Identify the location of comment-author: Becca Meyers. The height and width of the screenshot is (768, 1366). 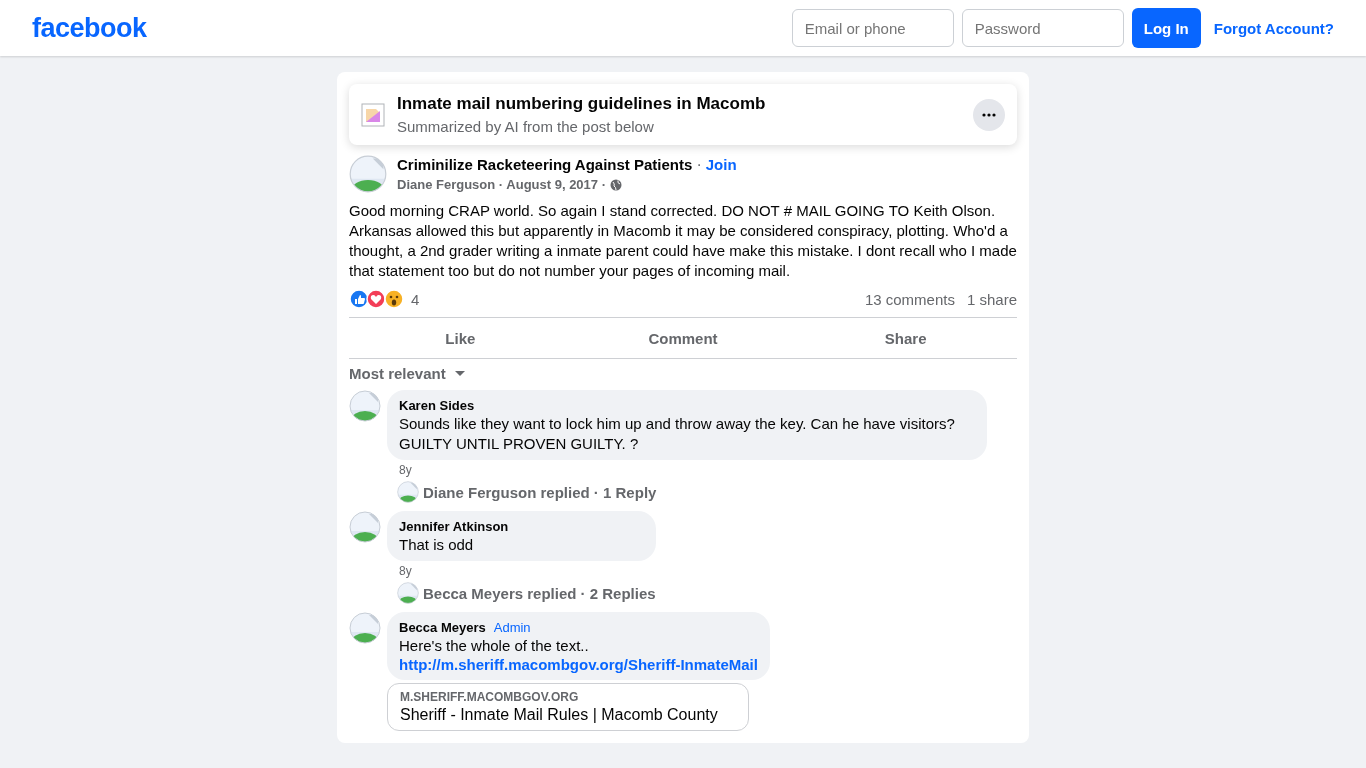
(442, 627).